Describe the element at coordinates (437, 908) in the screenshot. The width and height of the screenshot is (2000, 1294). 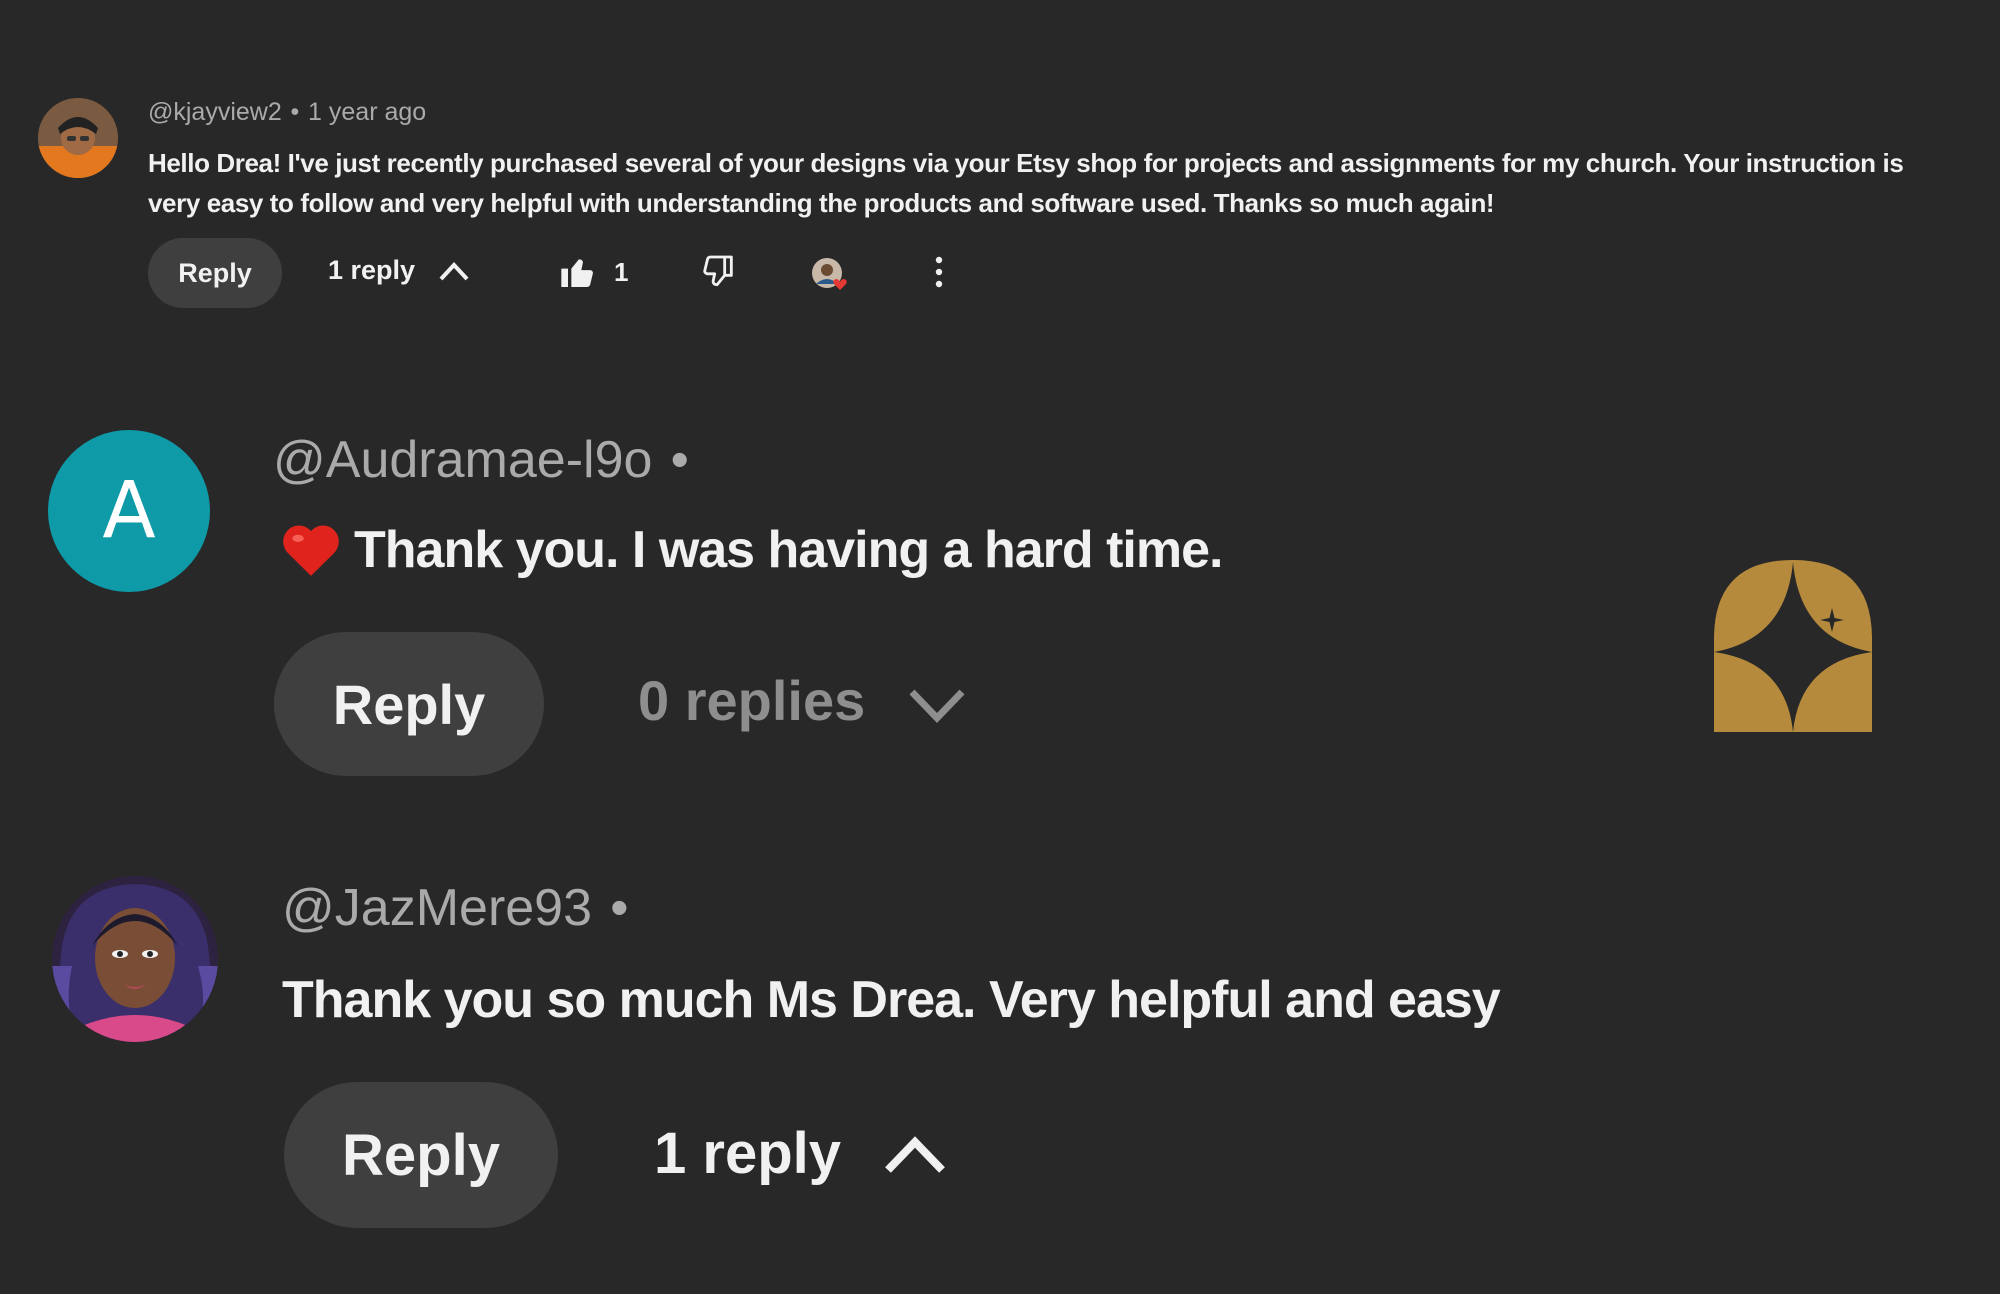
I see `comment-author: @JazMere93` at that location.